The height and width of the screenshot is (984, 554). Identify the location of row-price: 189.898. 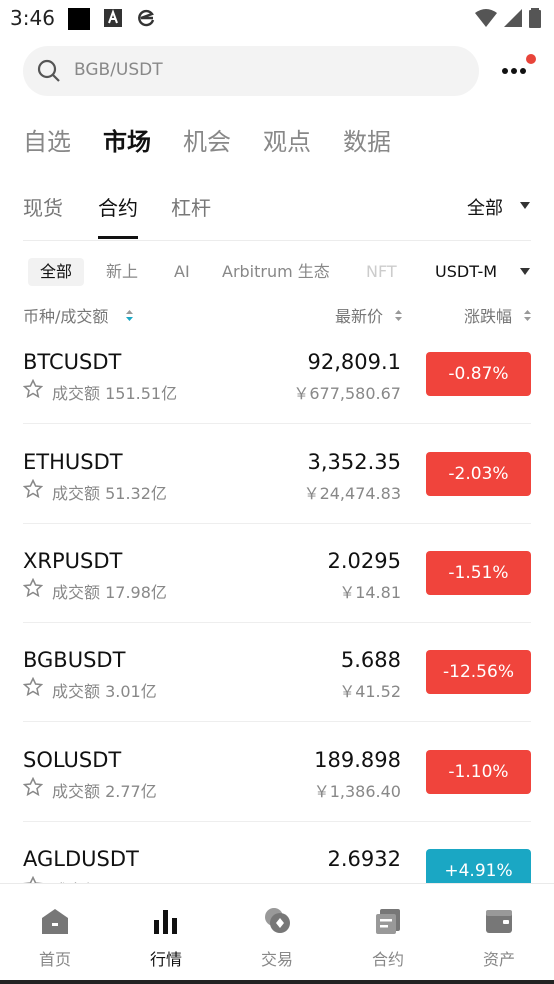
(357, 760).